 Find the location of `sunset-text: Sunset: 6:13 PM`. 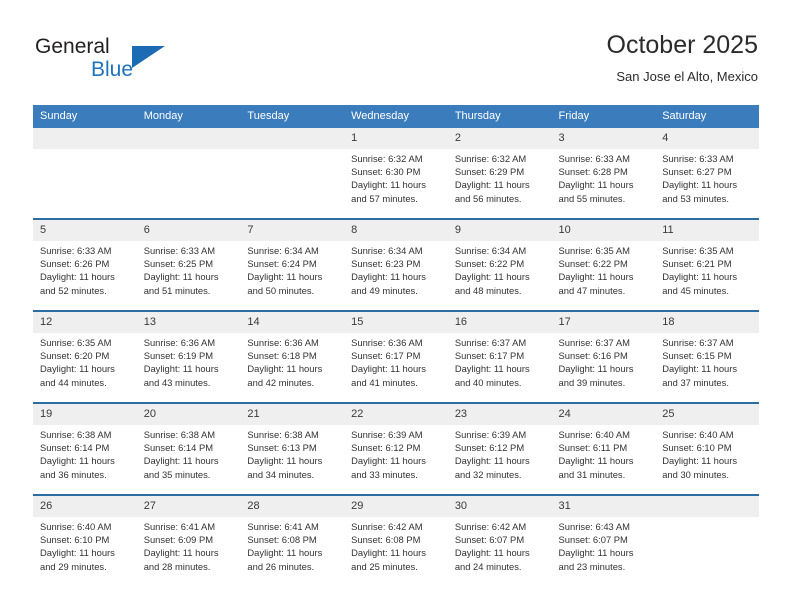

sunset-text: Sunset: 6:13 PM is located at coordinates (282, 448).